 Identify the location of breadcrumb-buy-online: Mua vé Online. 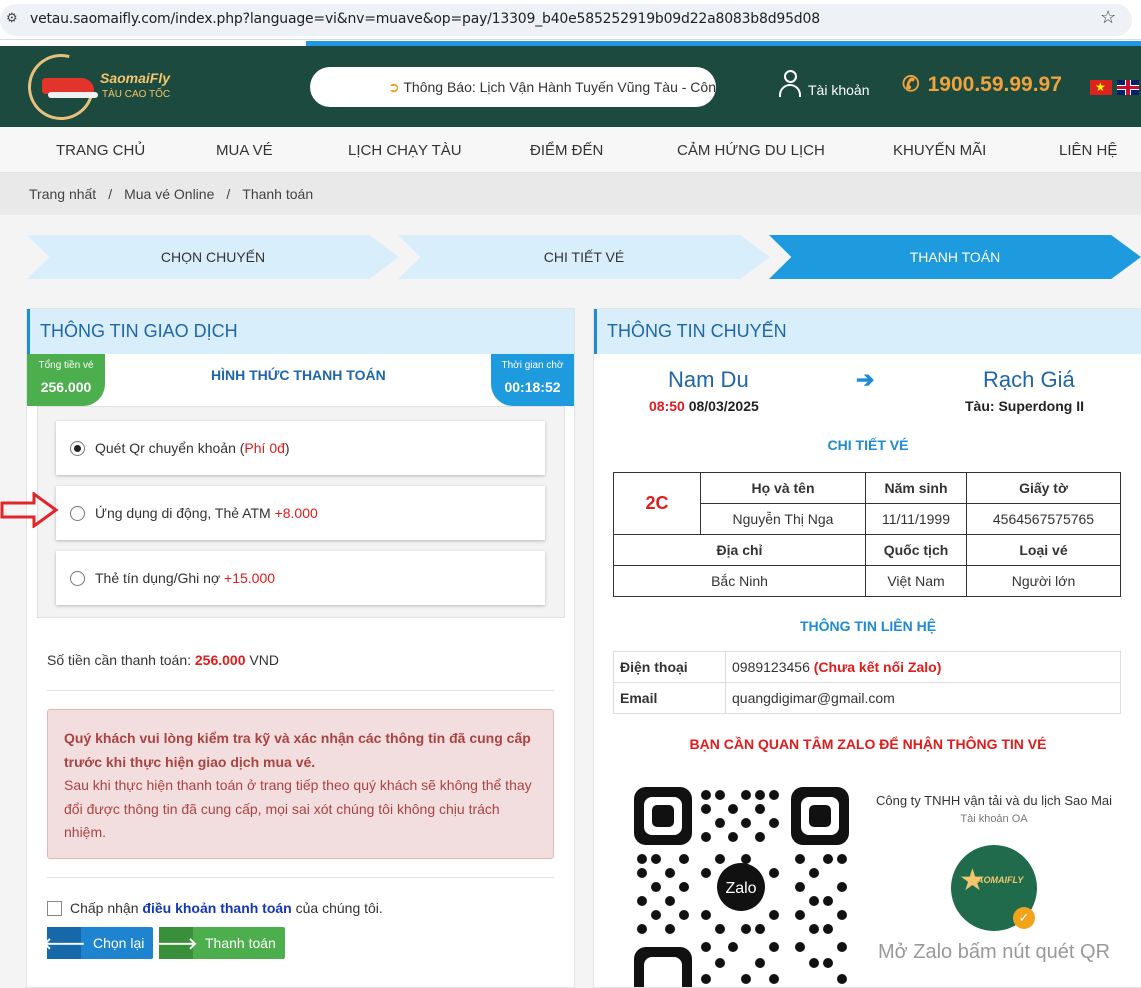
(169, 194).